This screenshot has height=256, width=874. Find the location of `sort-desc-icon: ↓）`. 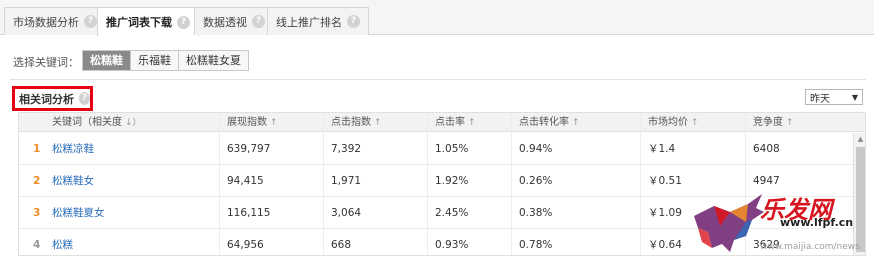

sort-desc-icon: ↓） is located at coordinates (133, 123).